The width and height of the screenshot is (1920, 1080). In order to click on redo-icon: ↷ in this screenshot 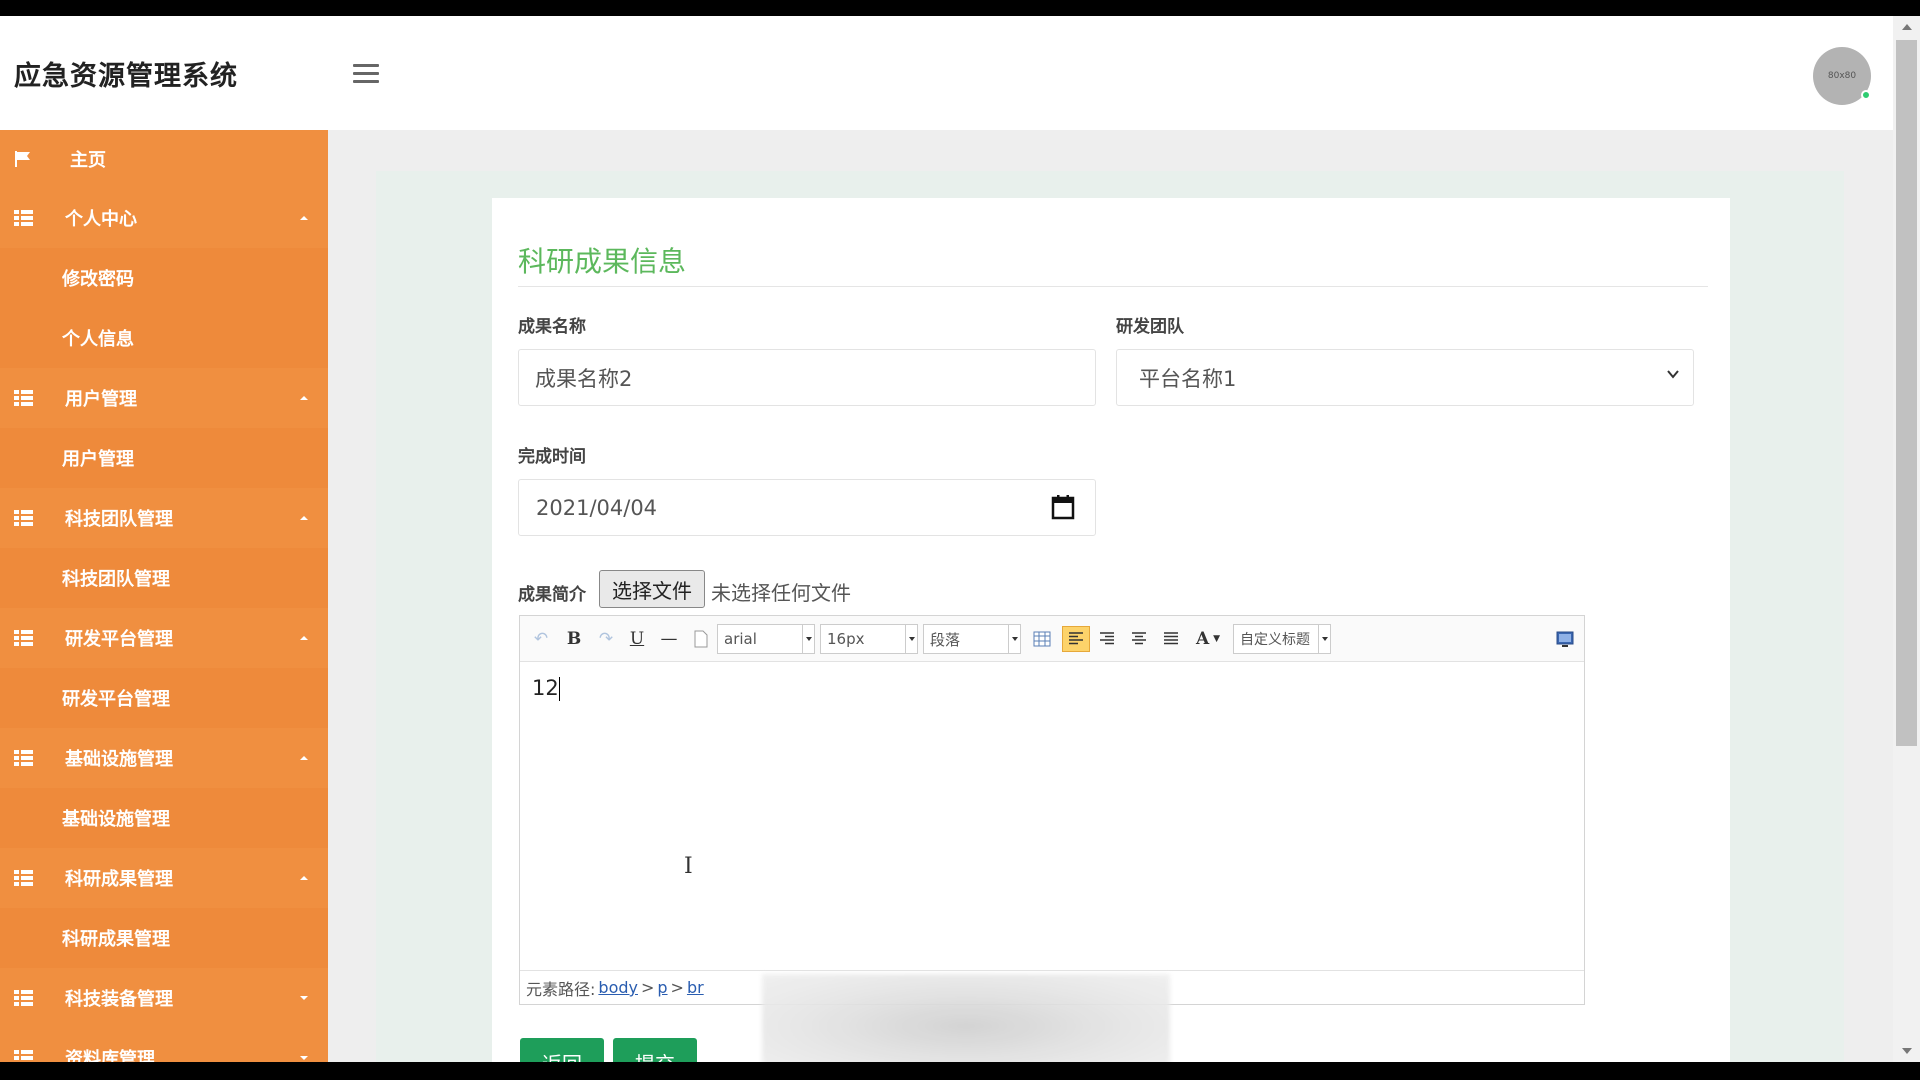, I will do `click(606, 639)`.